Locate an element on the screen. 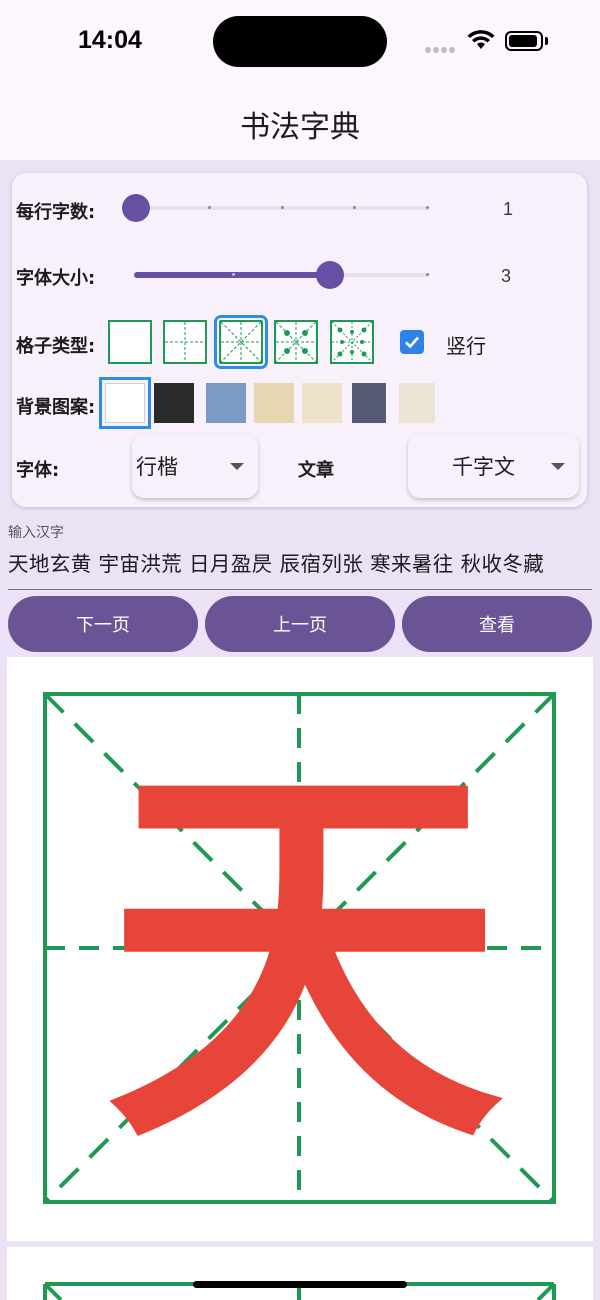 This screenshot has width=600, height=1300. input-underline is located at coordinates (300, 589).